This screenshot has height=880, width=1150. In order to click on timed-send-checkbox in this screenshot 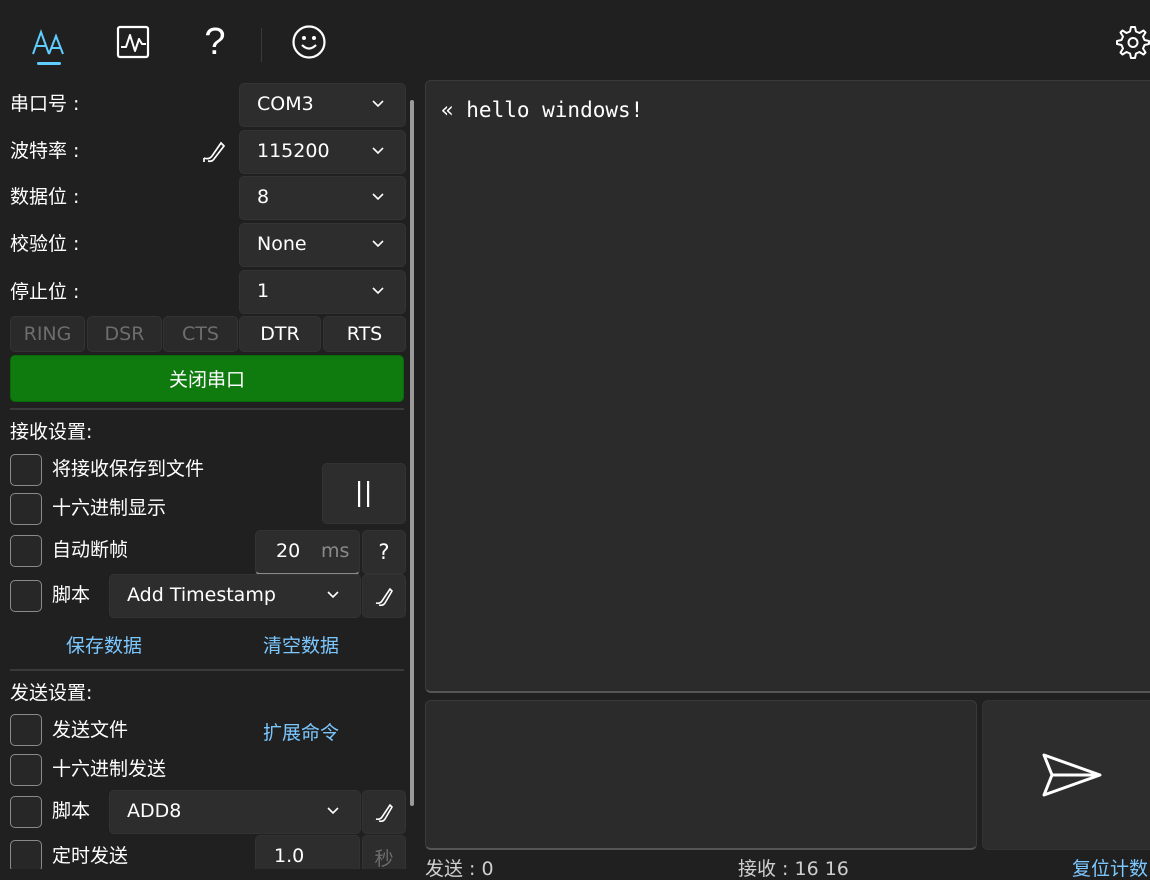, I will do `click(26, 854)`.